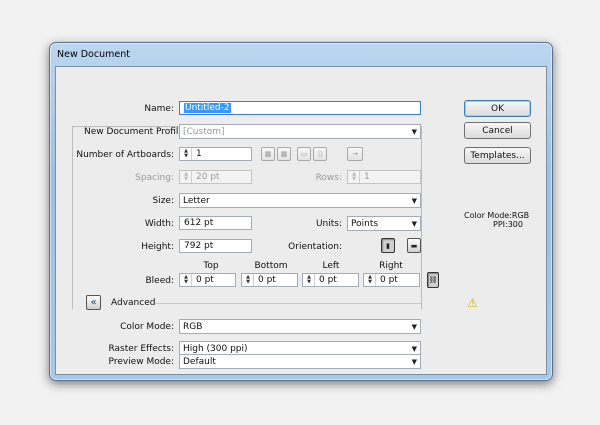 This screenshot has width=600, height=425. Describe the element at coordinates (133, 303) in the screenshot. I see `advanced-label: Advanced` at that location.